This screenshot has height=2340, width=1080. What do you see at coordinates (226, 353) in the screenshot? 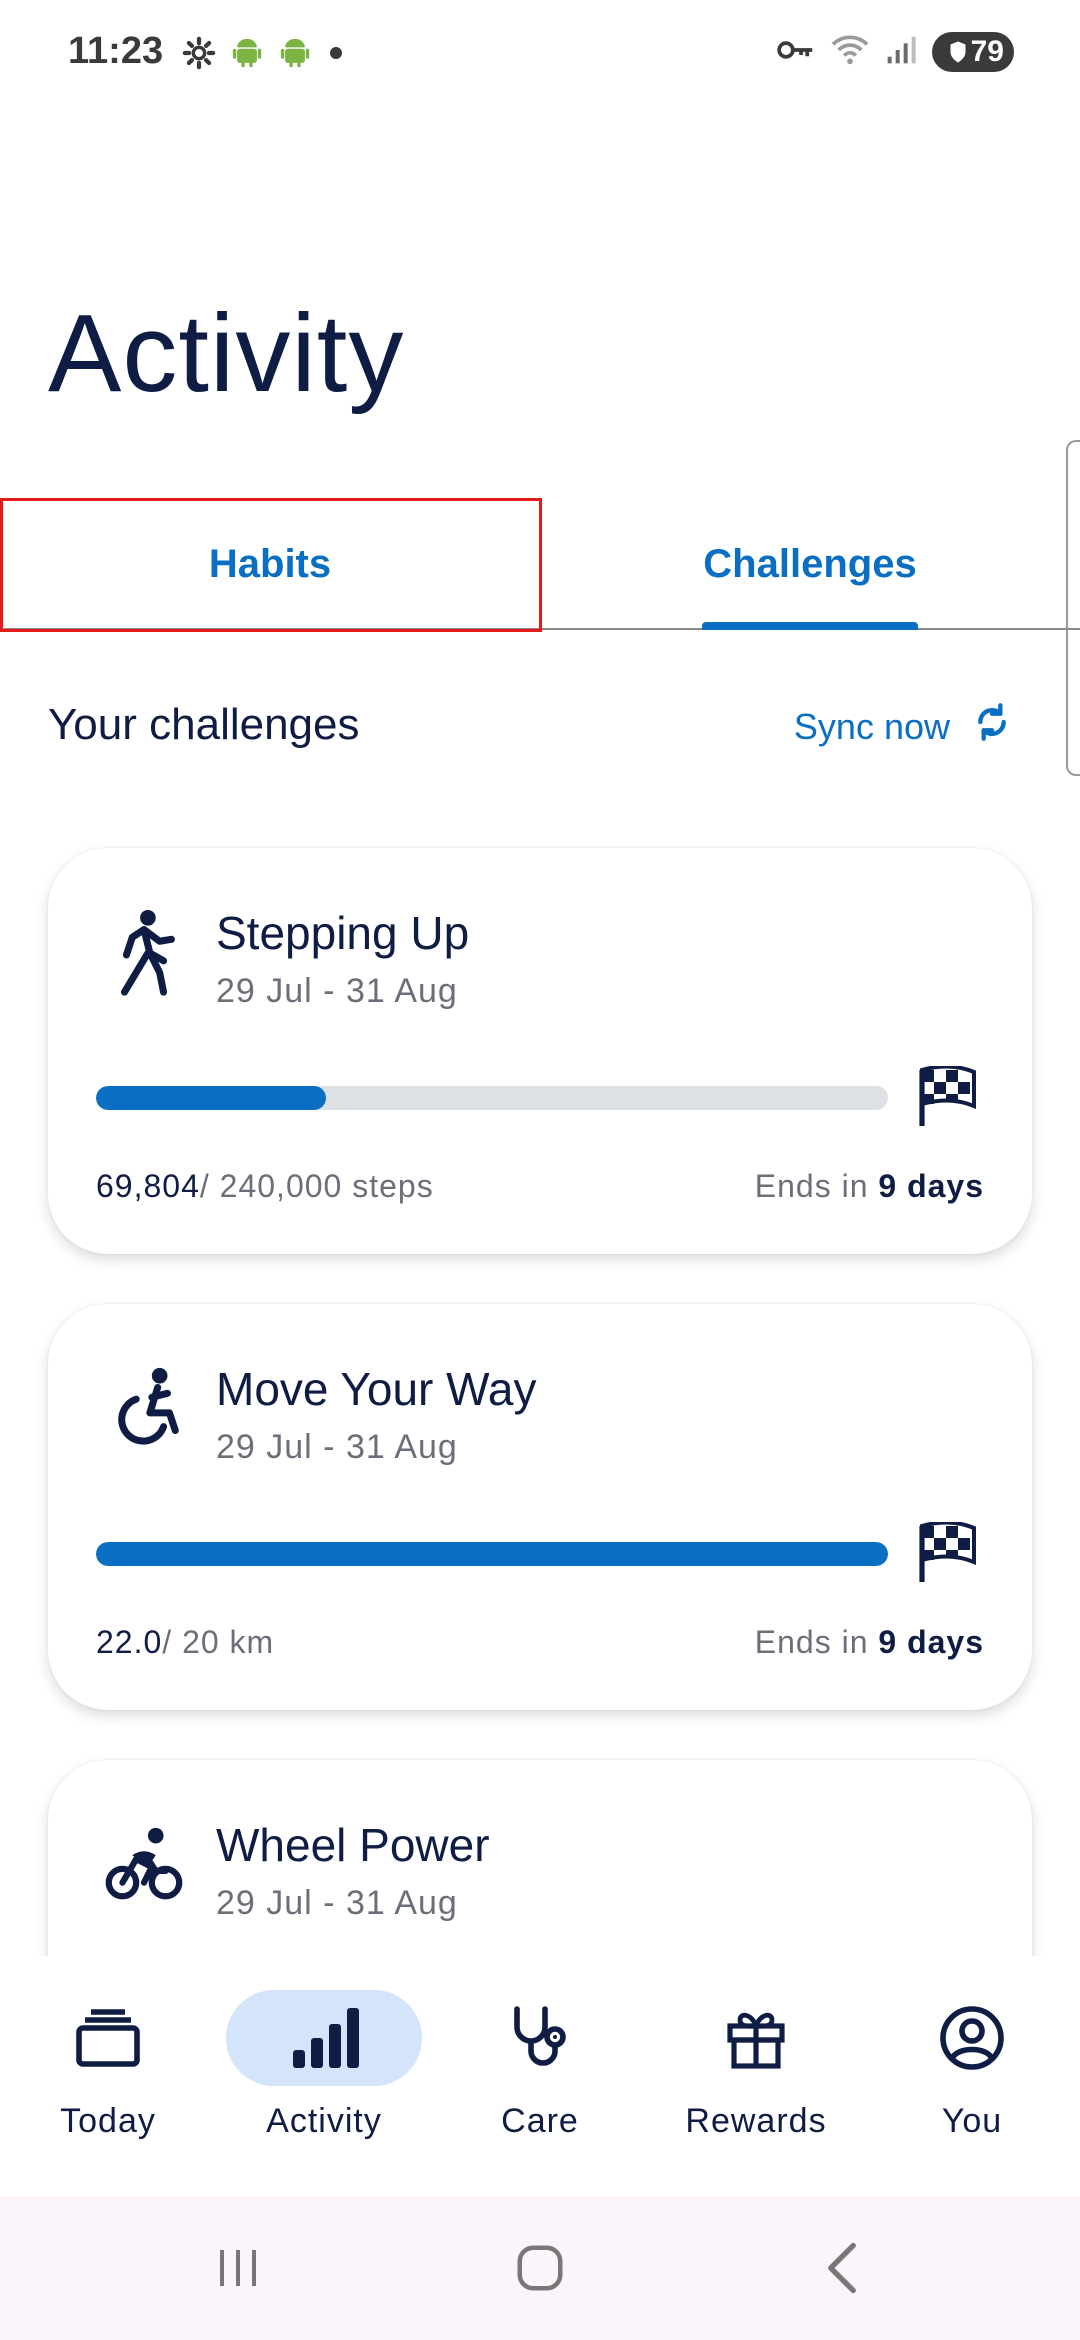
I see `page-title: Activity` at bounding box center [226, 353].